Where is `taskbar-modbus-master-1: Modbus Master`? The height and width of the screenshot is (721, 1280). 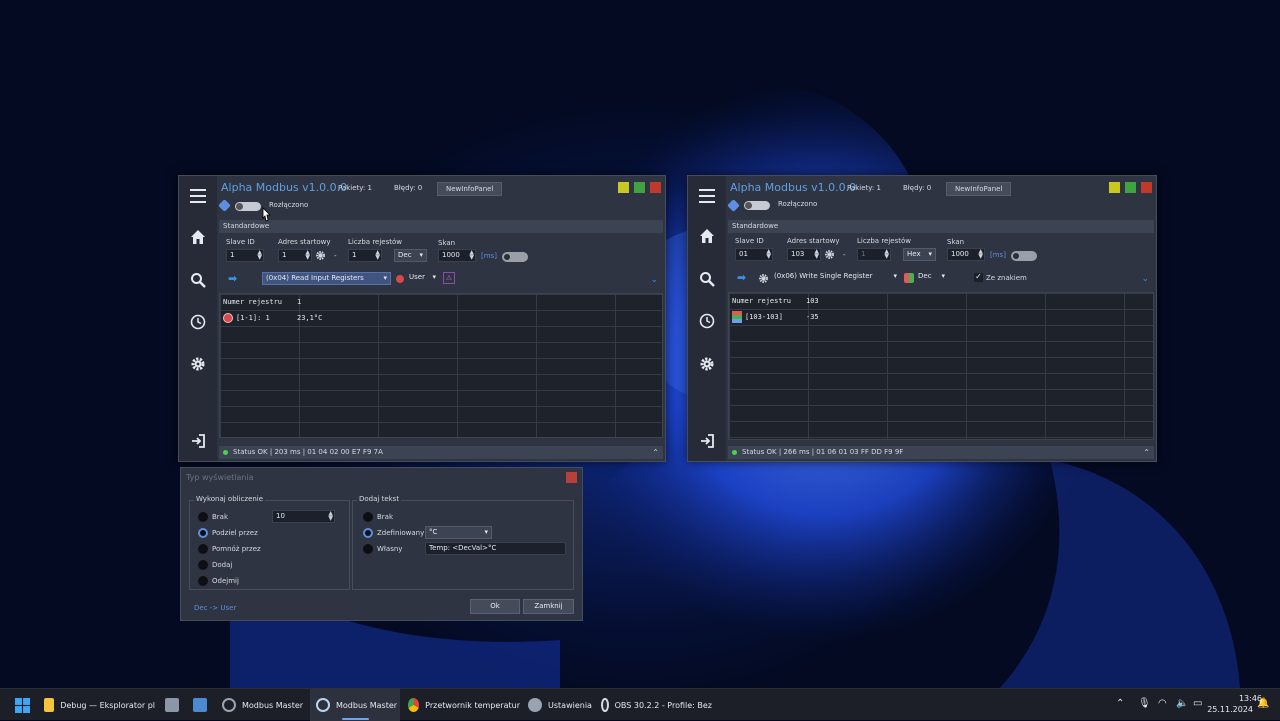 taskbar-modbus-master-1: Modbus Master is located at coordinates (261, 705).